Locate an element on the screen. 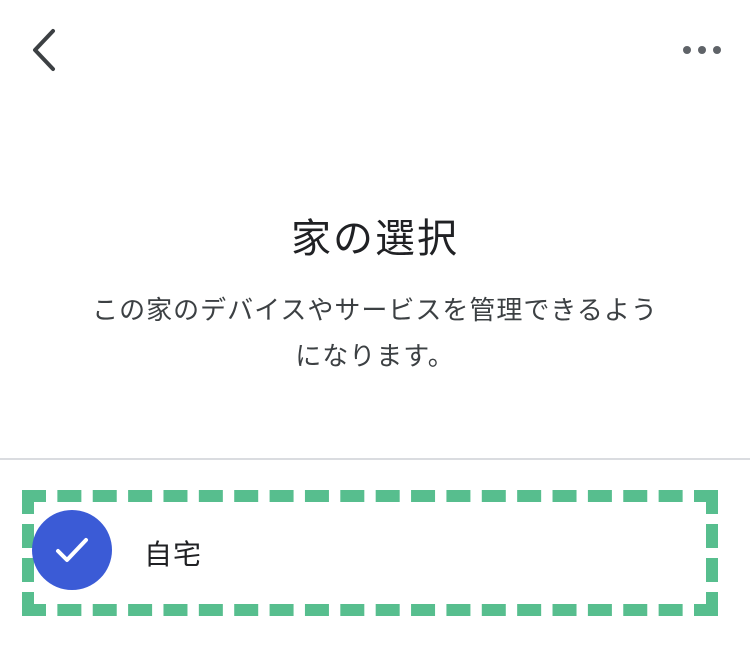 Image resolution: width=750 pixels, height=648 pixels. more-options-button is located at coordinates (702, 50).